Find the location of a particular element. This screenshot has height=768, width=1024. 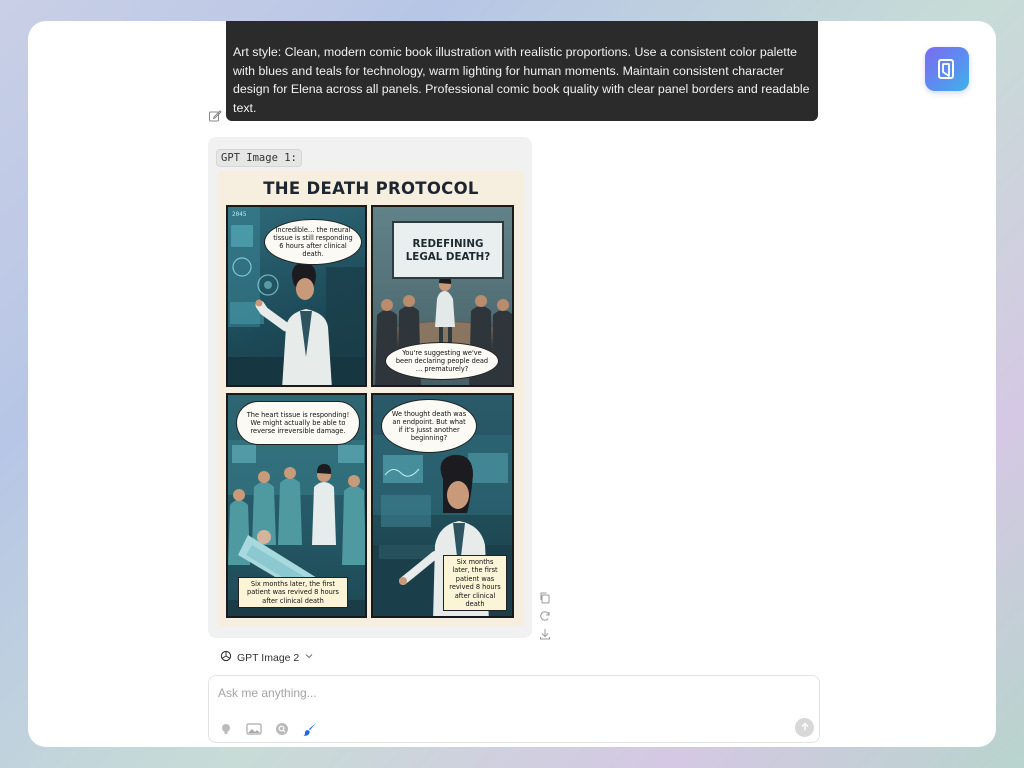

model-selector-label: GPT Image 2 is located at coordinates (268, 657).